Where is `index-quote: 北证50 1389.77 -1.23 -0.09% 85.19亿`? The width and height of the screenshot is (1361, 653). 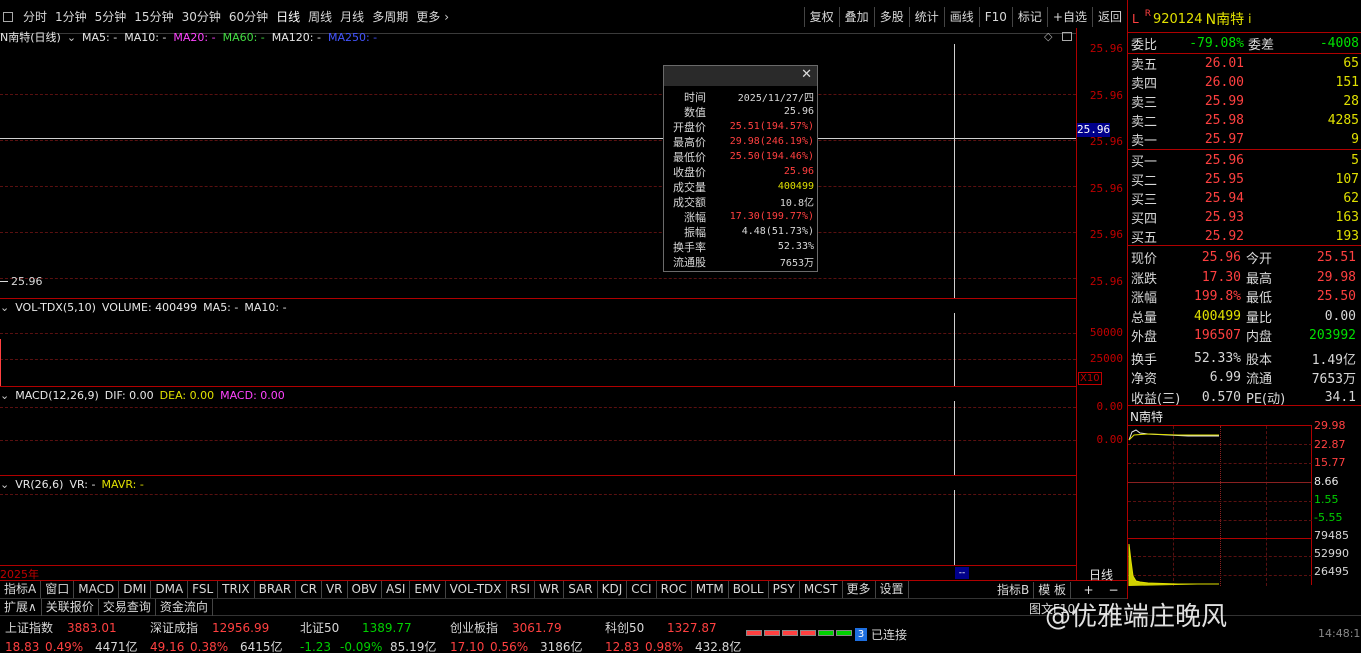 index-quote: 北证50 1389.77 -1.23 -0.09% 85.19亿 is located at coordinates (370, 636).